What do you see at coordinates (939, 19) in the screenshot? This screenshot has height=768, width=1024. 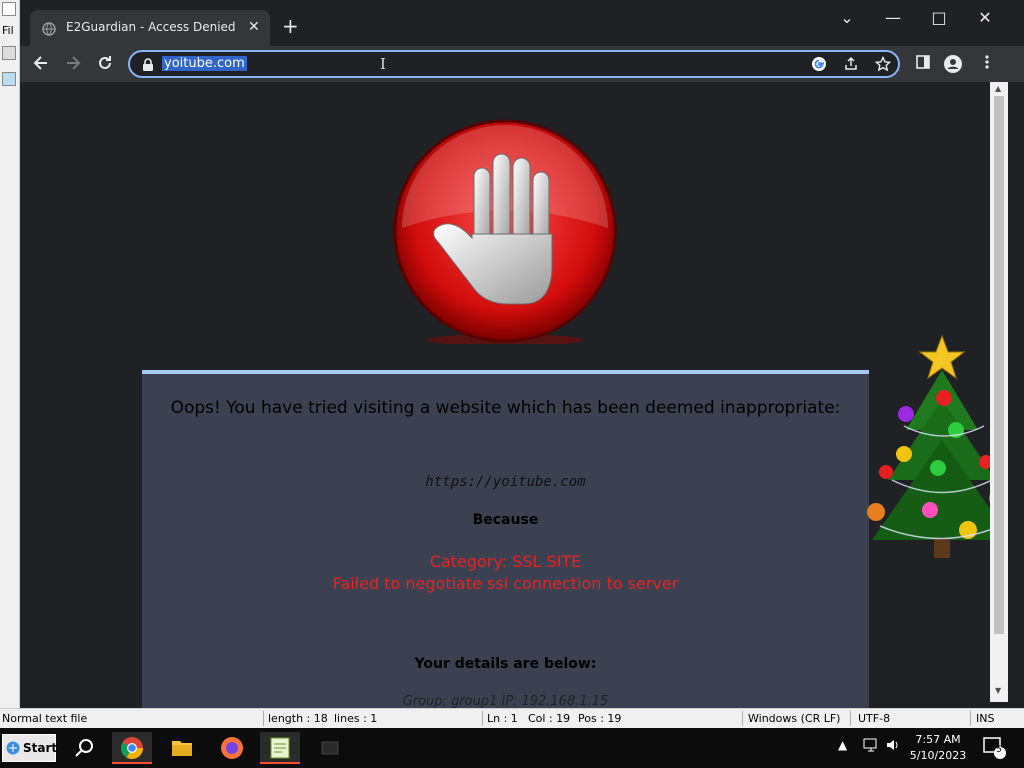 I see `maximize-button: □` at bounding box center [939, 19].